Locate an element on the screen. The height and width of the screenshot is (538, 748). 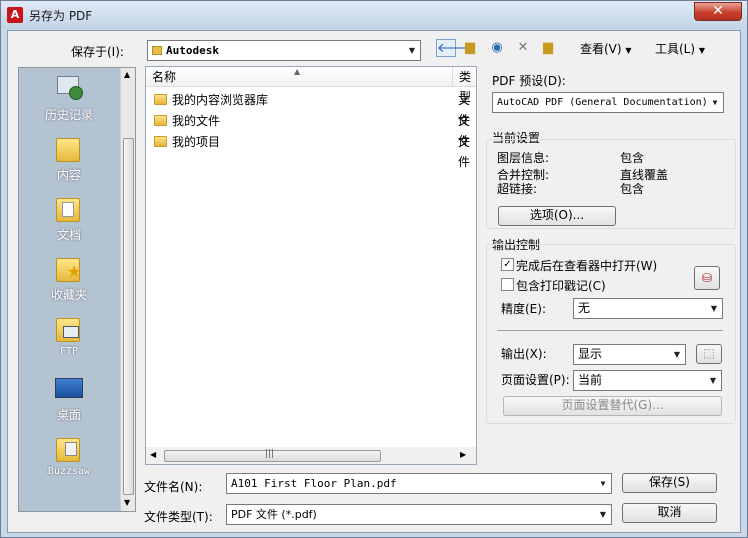
place-label: Buzzsaw is located at coordinates (69, 471).